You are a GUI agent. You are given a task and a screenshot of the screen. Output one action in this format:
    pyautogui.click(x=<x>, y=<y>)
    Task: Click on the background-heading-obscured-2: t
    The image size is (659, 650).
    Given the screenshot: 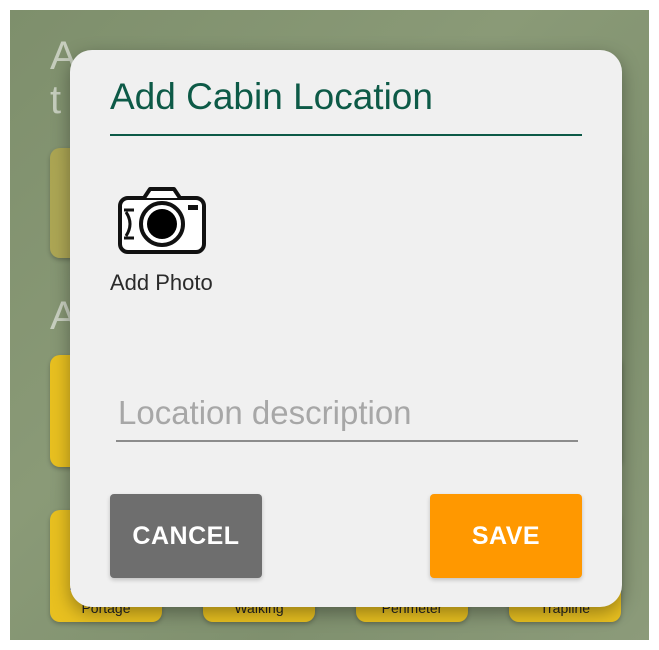 What is the action you would take?
    pyautogui.click(x=56, y=100)
    